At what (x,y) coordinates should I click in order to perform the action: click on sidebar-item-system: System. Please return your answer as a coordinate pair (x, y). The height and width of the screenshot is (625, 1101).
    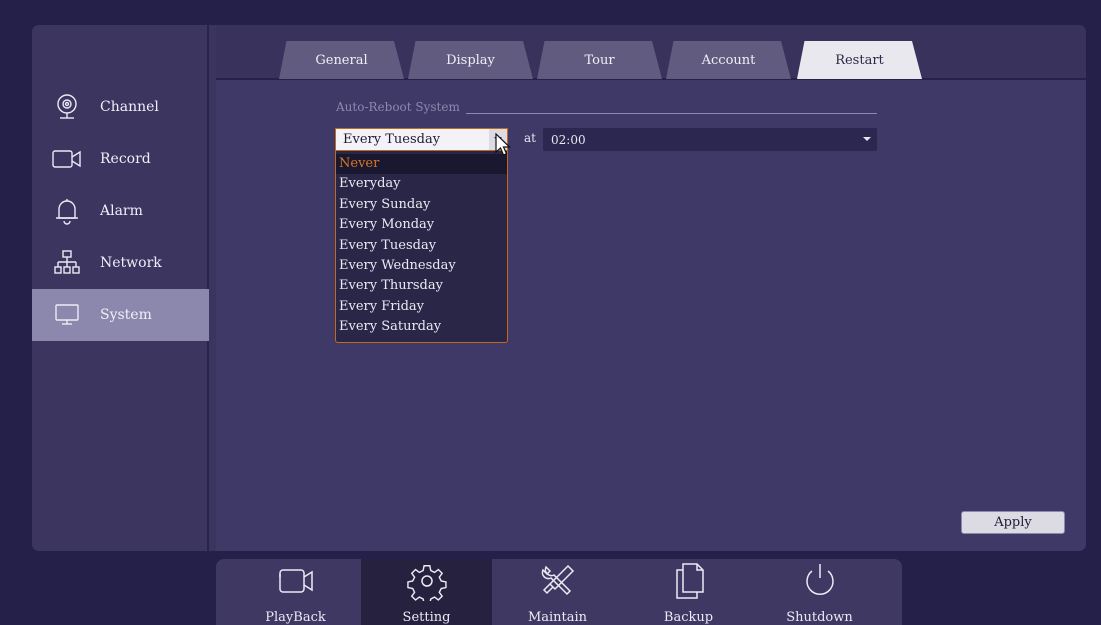
    Looking at the image, I should click on (120, 315).